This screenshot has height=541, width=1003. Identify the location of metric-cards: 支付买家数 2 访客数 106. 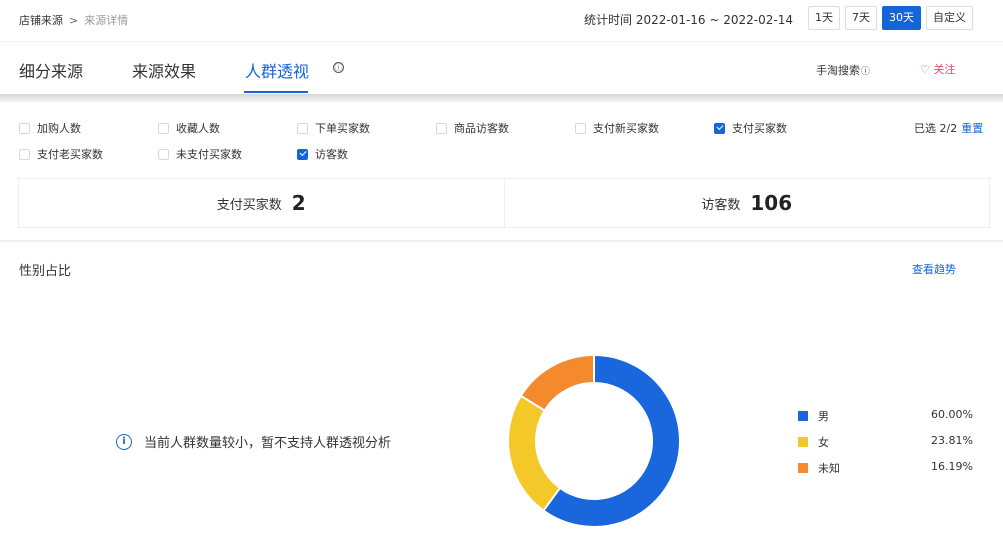
(504, 203).